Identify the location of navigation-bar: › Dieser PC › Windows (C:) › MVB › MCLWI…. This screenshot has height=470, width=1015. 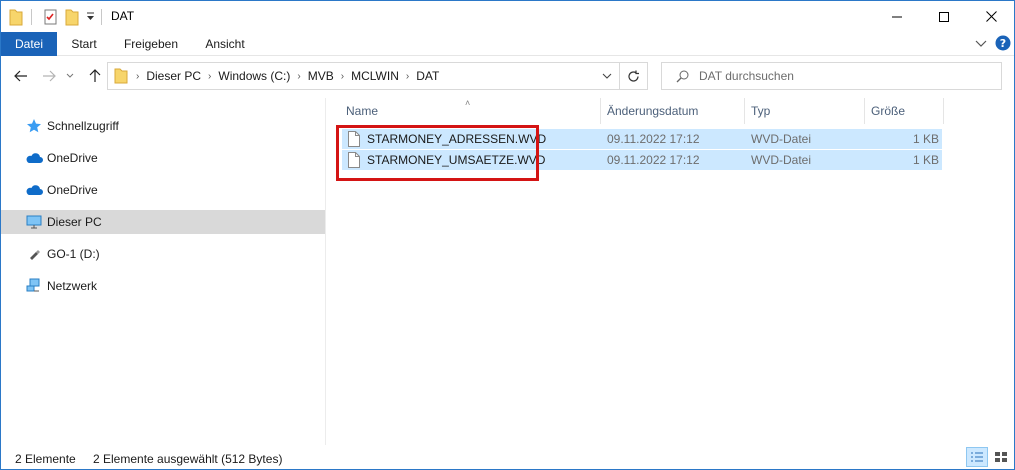
(507, 77).